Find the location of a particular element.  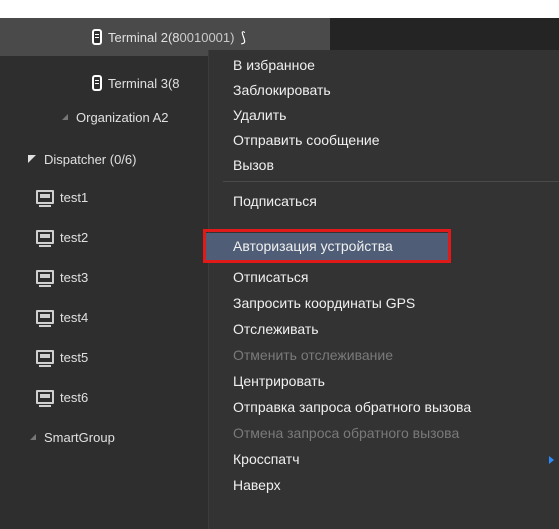

annotation-highlight-box is located at coordinates (327, 246).